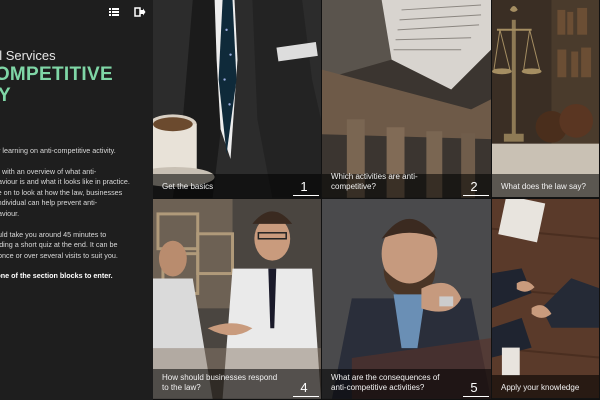  I want to click on course-title: ti-COMPETITIVE IVITY, so click(76, 85).